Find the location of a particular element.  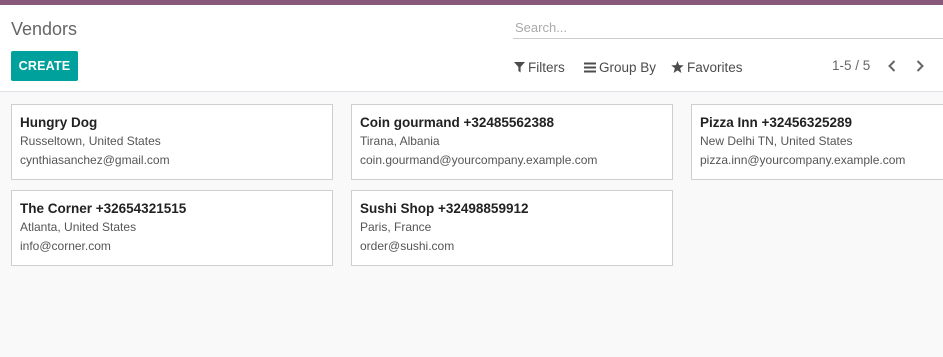

star-icon is located at coordinates (677, 67).